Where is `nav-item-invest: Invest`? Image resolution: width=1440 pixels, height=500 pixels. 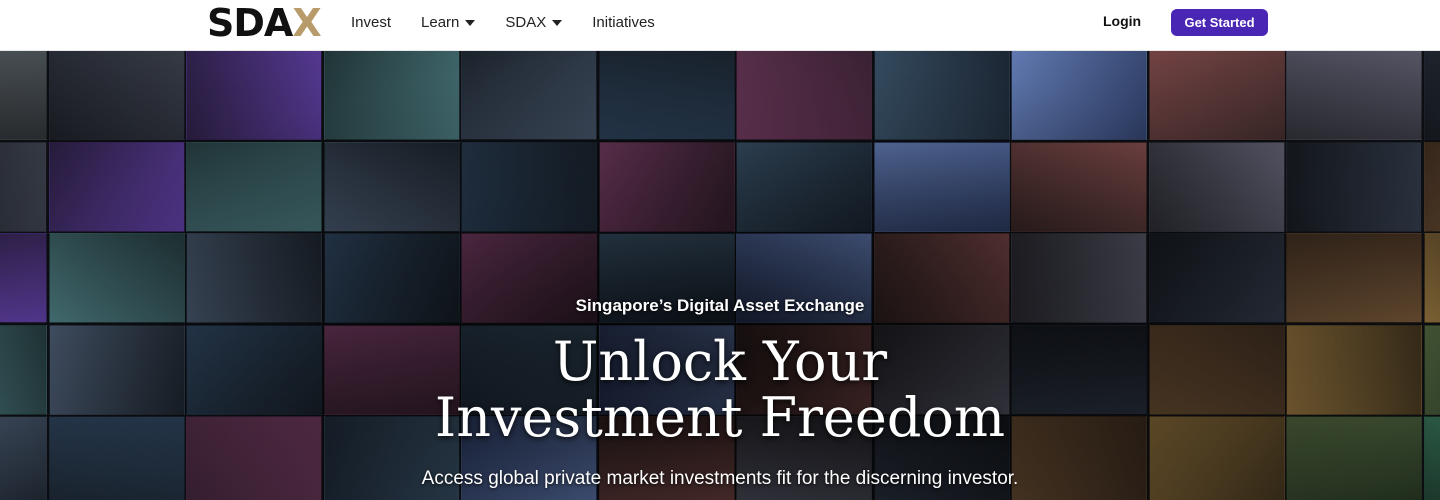 nav-item-invest: Invest is located at coordinates (371, 22).